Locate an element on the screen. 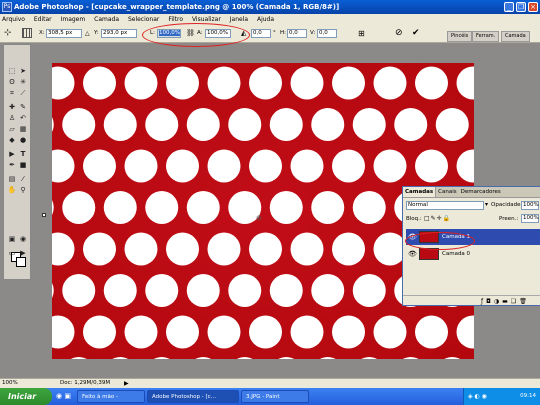  new-layer-icon: ❏ is located at coordinates (515, 301).